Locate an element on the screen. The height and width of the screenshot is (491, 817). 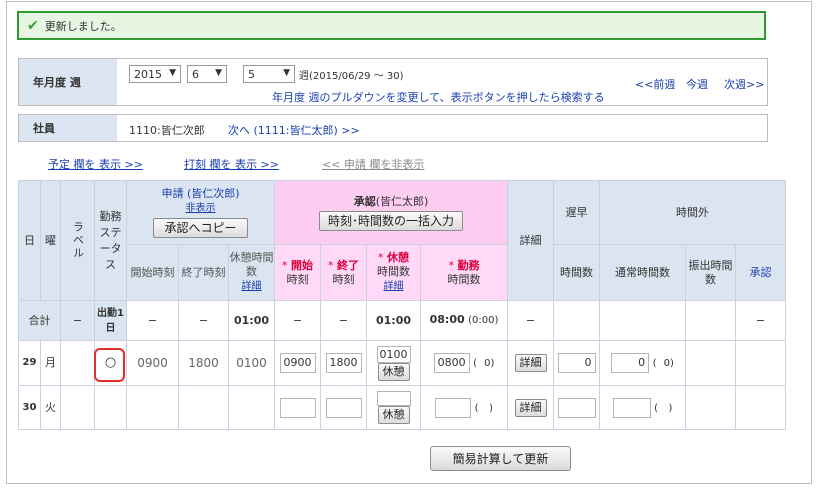
ap-start-input is located at coordinates (297, 407).